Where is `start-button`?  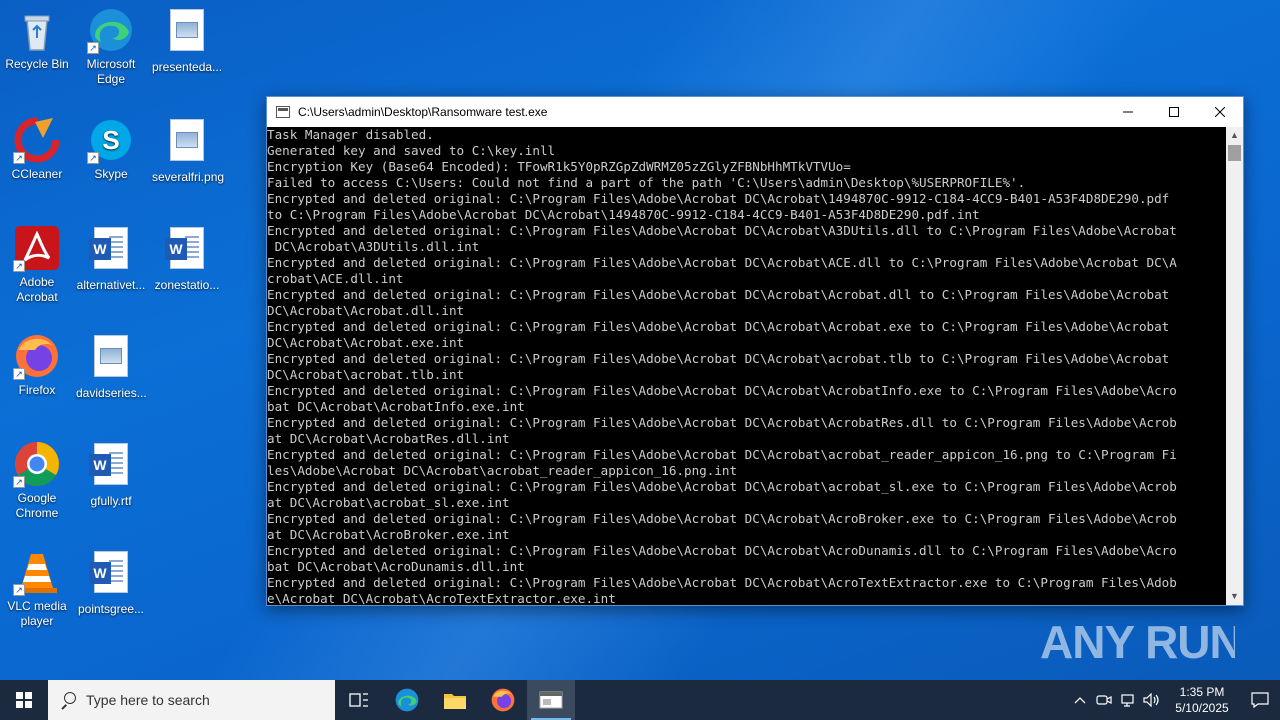
start-button is located at coordinates (24, 700).